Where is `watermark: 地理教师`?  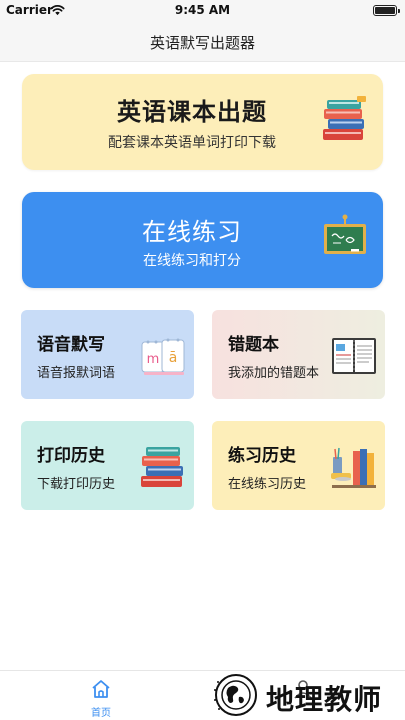
watermark: 地理教师 is located at coordinates (306, 695).